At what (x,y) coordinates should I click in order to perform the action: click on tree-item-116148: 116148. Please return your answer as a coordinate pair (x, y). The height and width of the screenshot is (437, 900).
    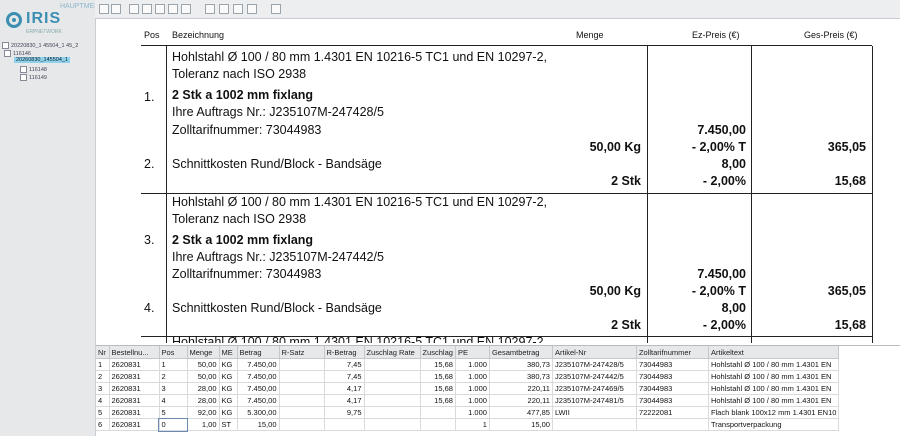
    Looking at the image, I should click on (33, 69).